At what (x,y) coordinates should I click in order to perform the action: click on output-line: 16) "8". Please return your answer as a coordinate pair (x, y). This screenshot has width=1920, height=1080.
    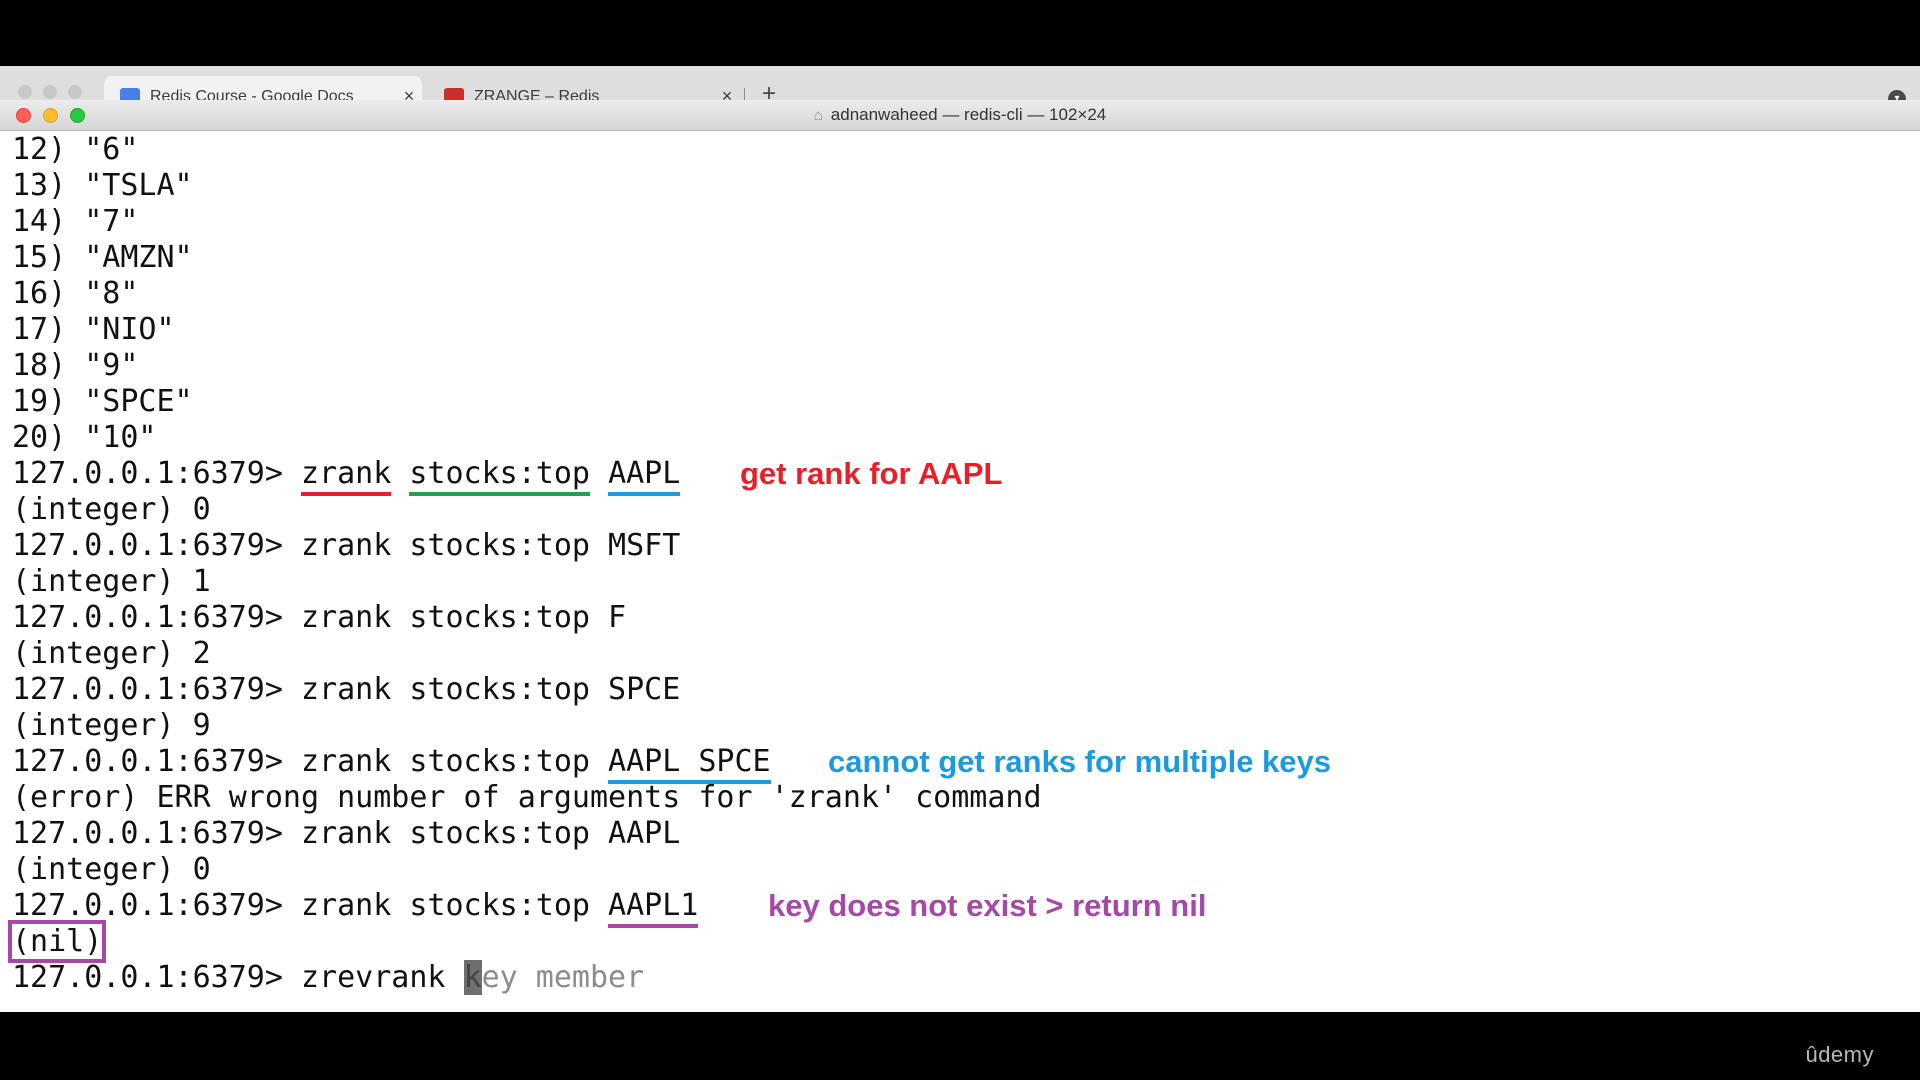
    Looking at the image, I should click on (75, 293).